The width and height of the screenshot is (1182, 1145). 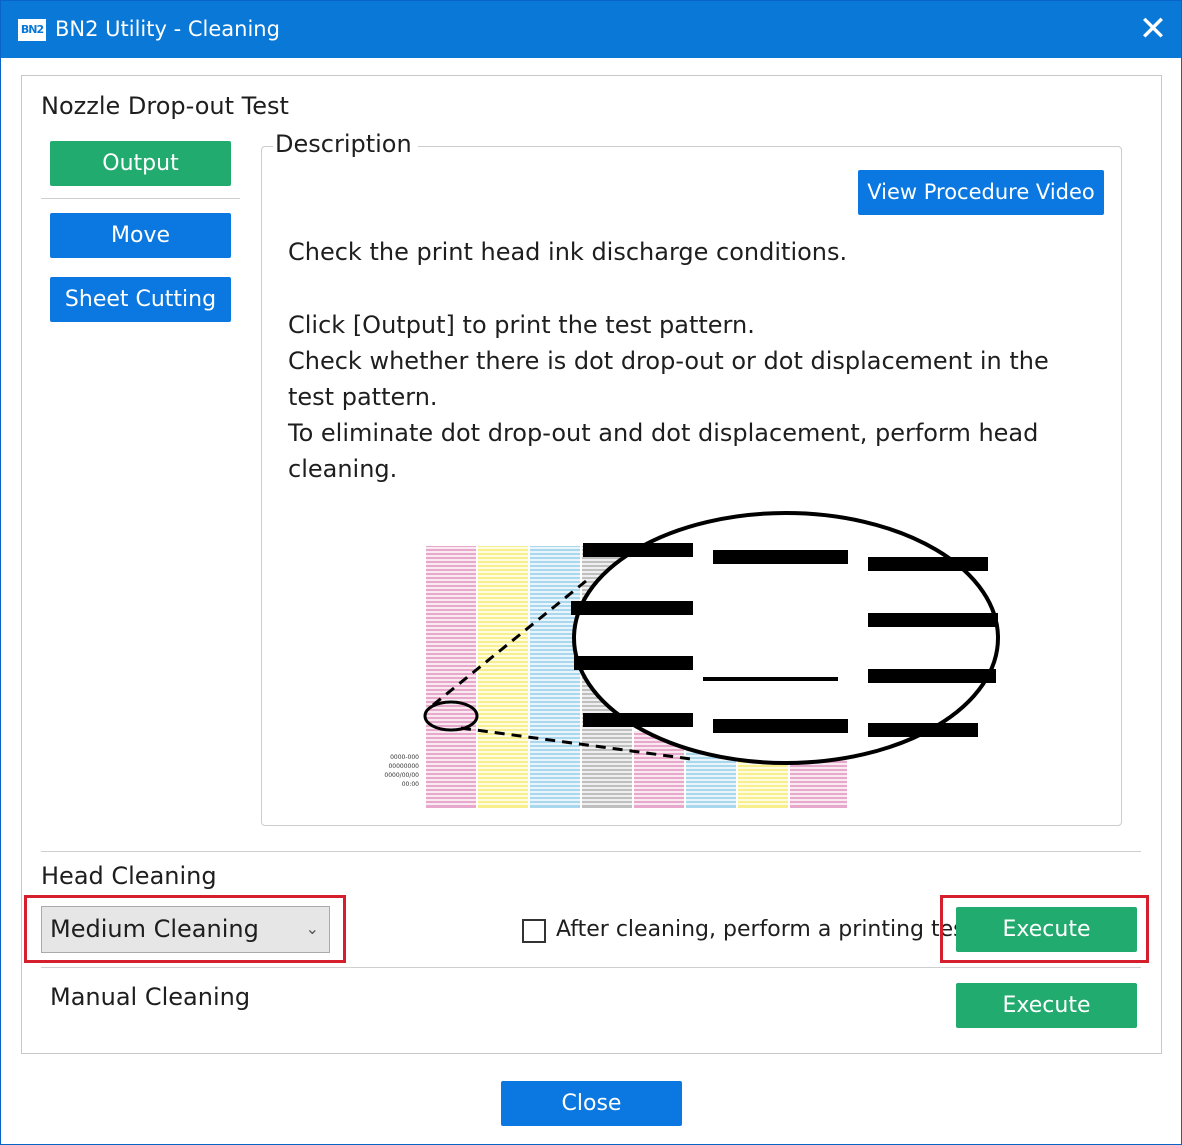 I want to click on view-procedure-video-button: View Procedure Video, so click(x=981, y=192).